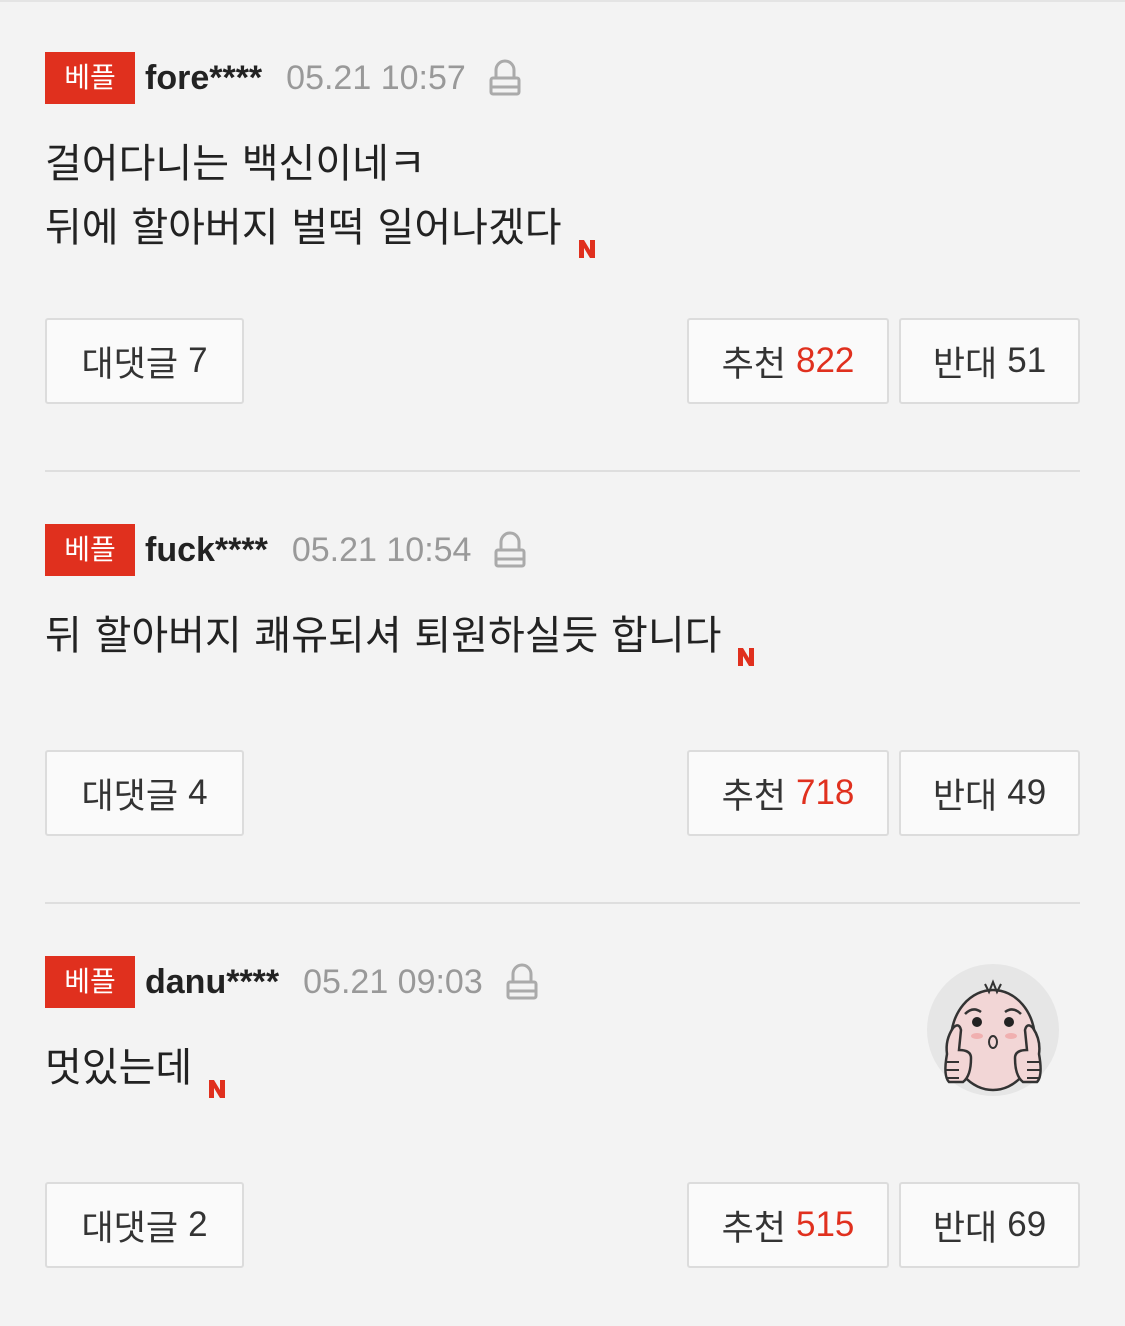 The width and height of the screenshot is (1125, 1326). Describe the element at coordinates (286, 550) in the screenshot. I see `comment-header: 베플 fuck**** 05.21 10:54` at that location.